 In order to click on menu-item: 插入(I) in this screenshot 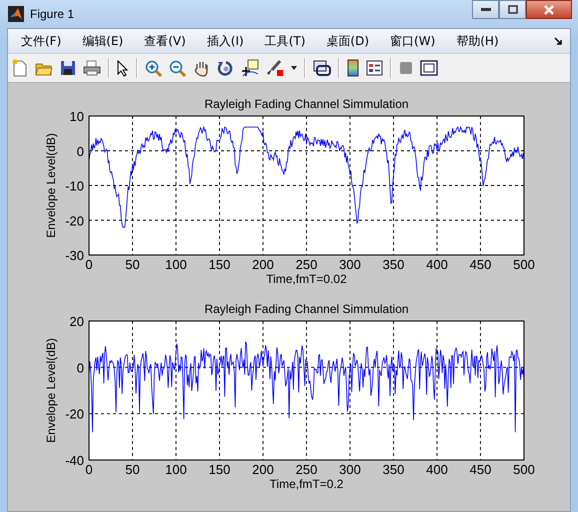, I will do `click(225, 41)`.